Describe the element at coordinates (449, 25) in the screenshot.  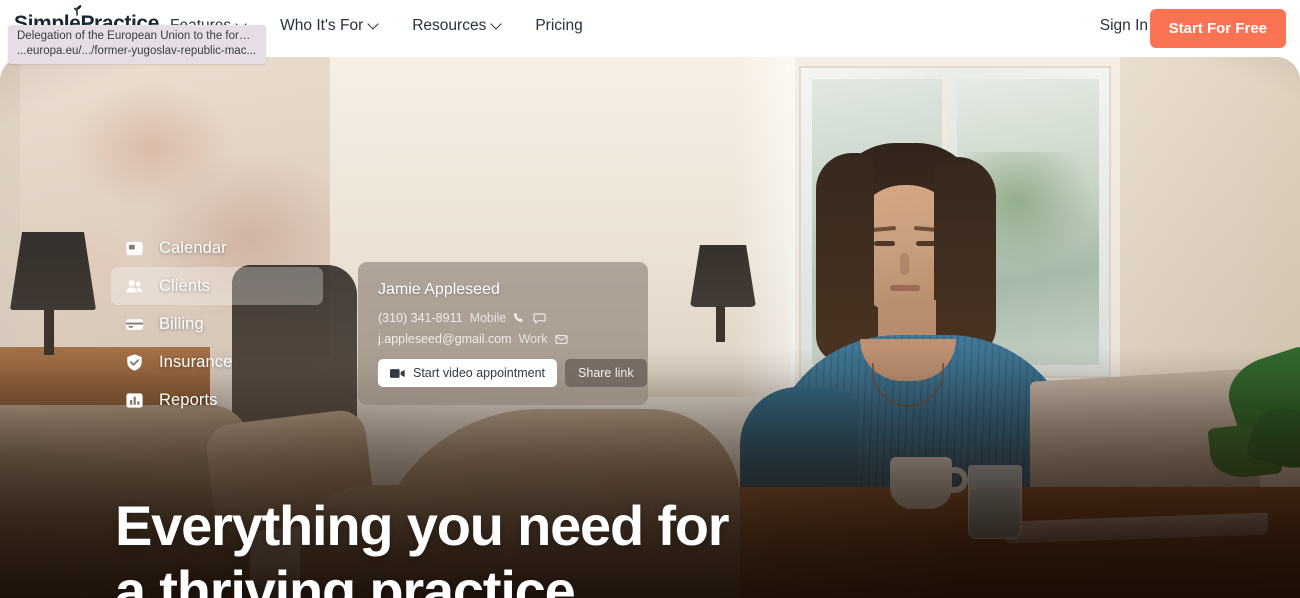
I see `nav-label: Resources` at that location.